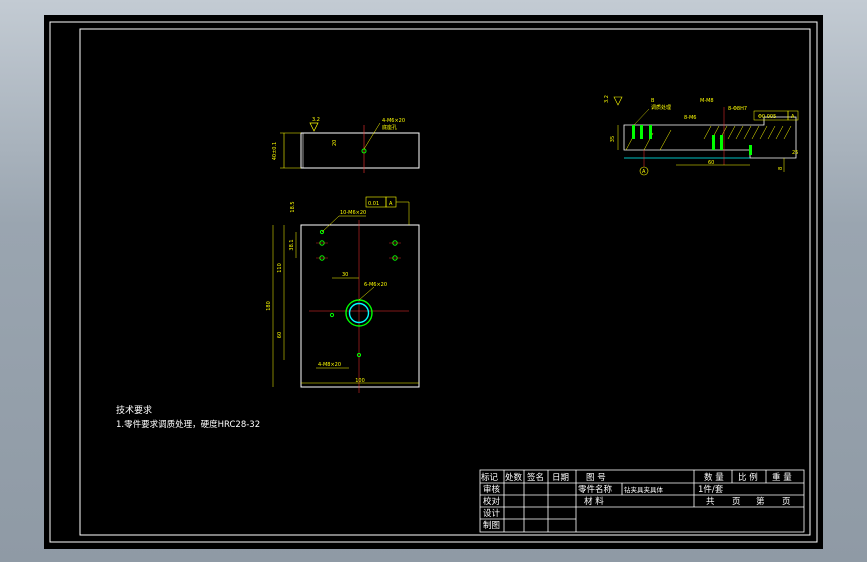 The width and height of the screenshot is (867, 562). What do you see at coordinates (535, 477) in the screenshot?
I see `tb-qianming: 签名` at bounding box center [535, 477].